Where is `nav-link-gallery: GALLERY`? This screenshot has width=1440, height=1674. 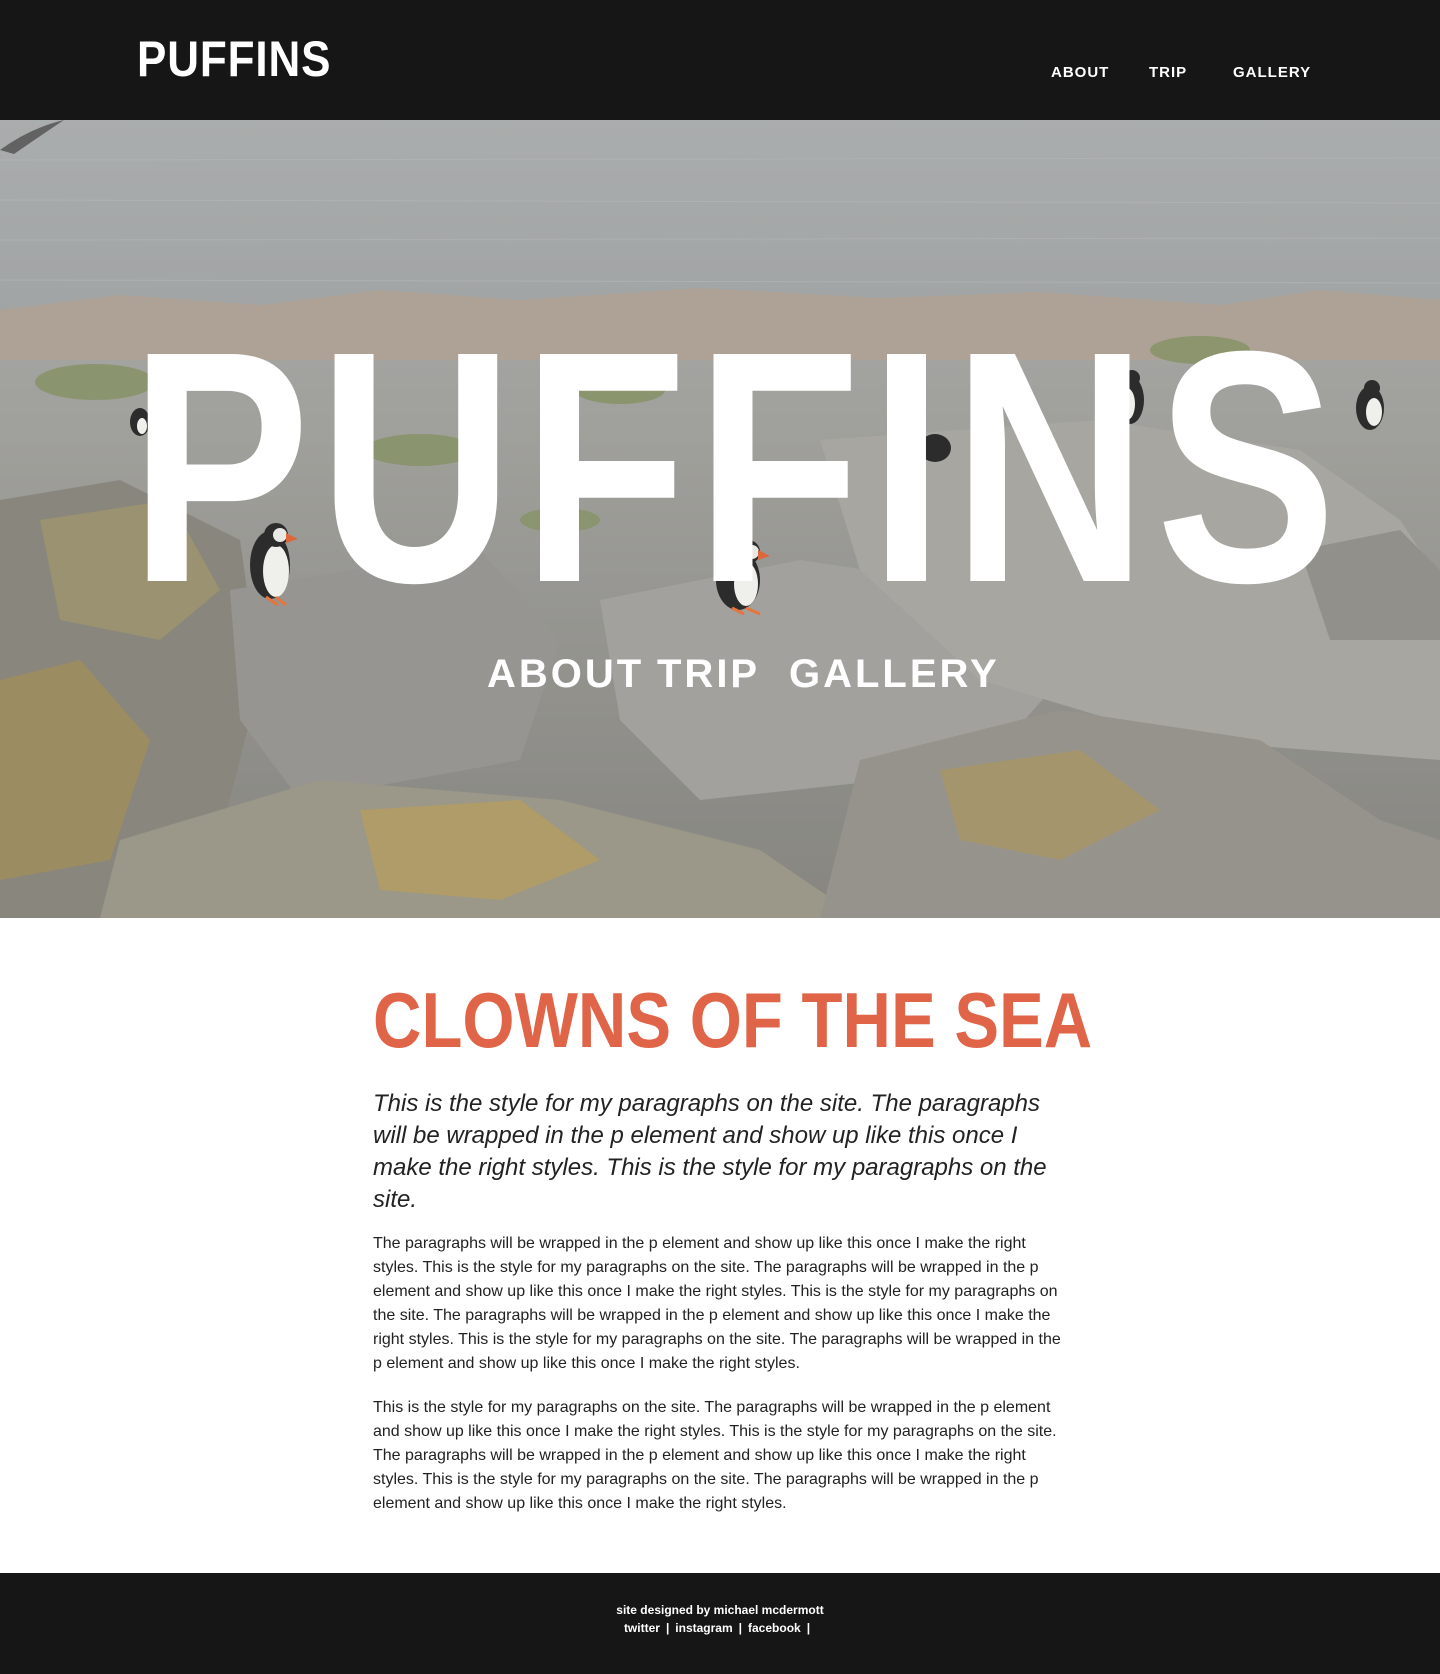 nav-link-gallery: GALLERY is located at coordinates (1272, 72).